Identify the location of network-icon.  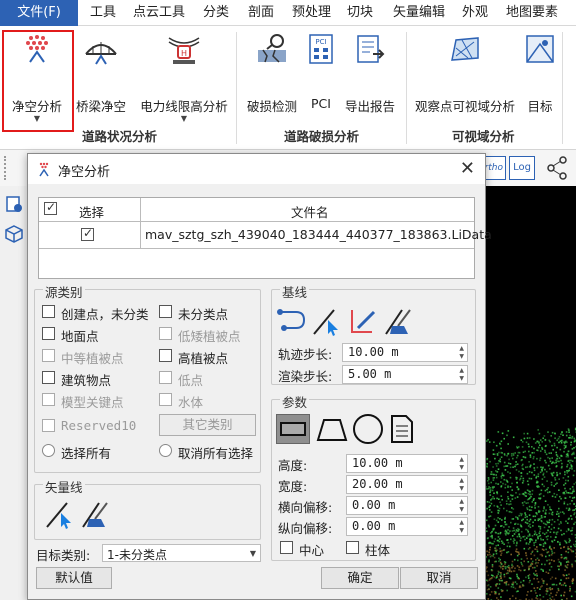
(558, 168).